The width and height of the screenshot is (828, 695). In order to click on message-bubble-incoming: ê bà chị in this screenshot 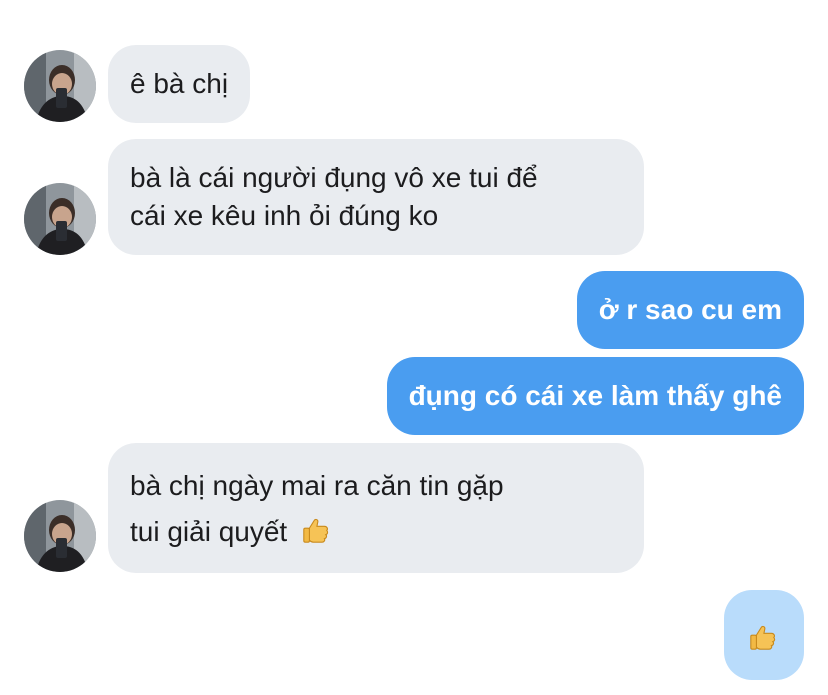, I will do `click(179, 84)`.